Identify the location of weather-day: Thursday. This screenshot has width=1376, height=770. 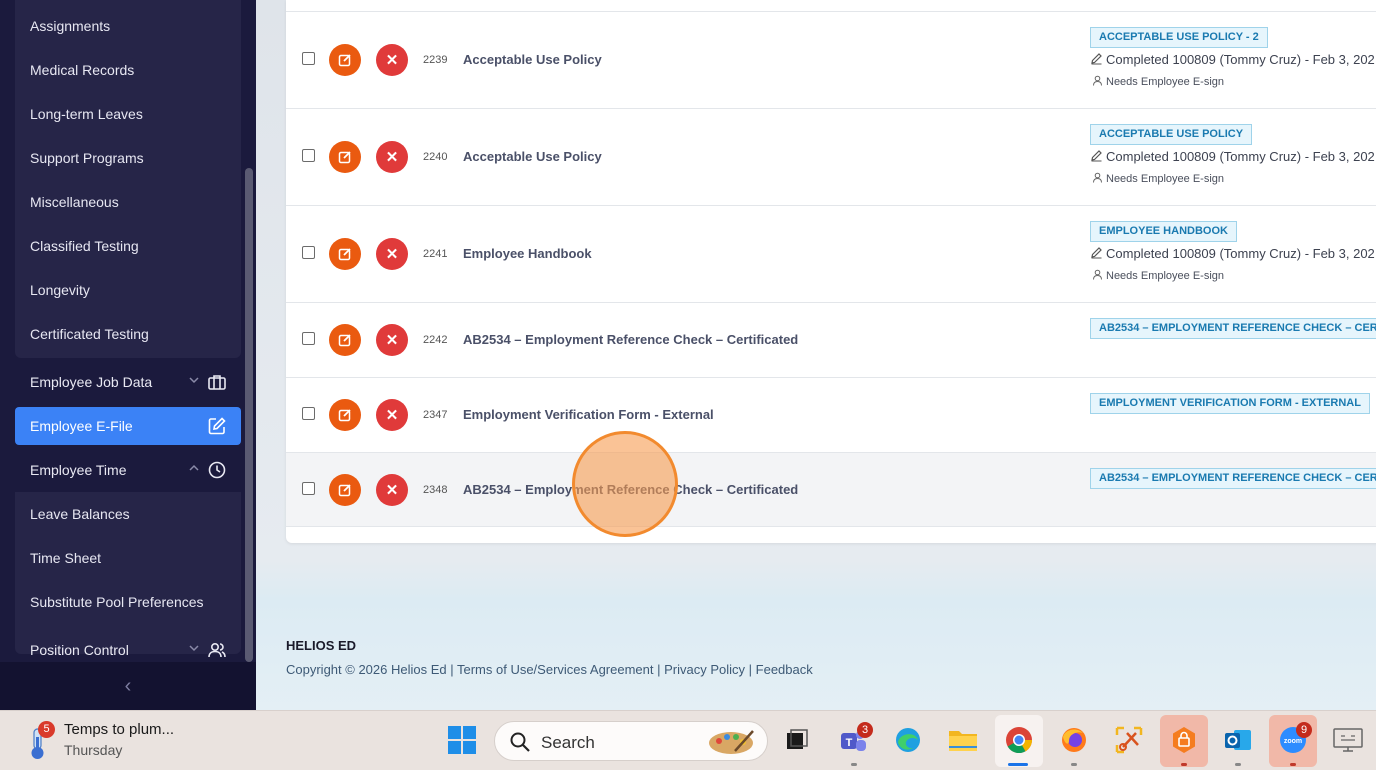
(93, 750).